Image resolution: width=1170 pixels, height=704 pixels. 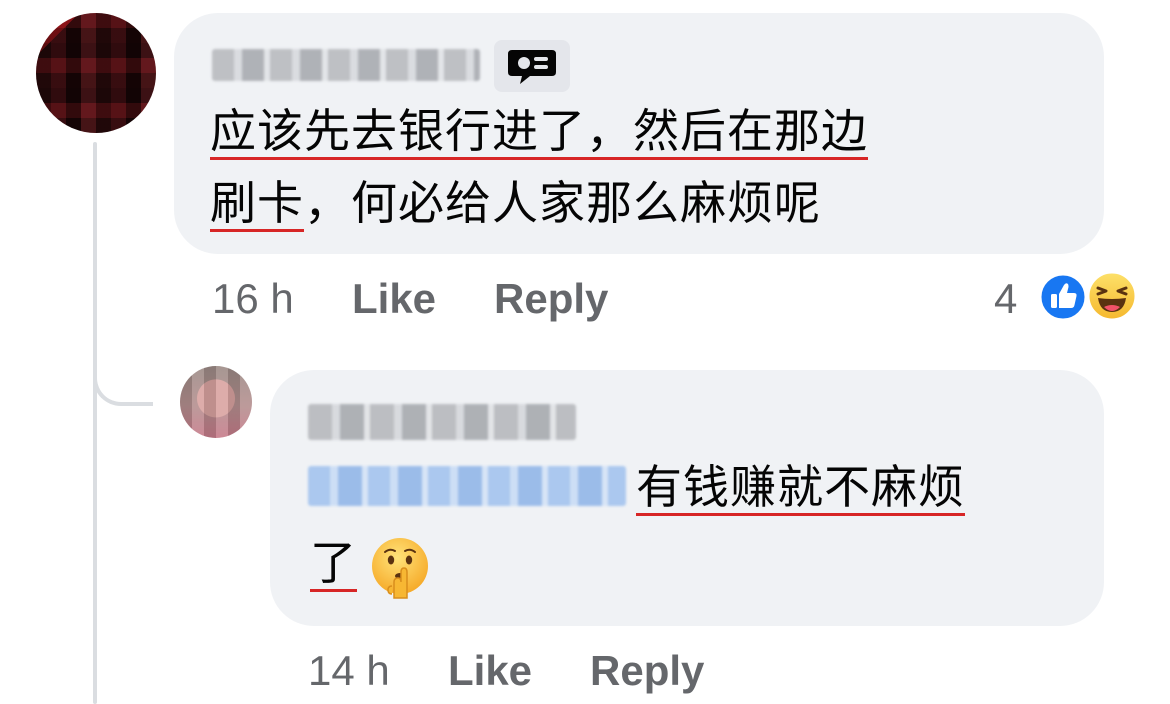 I want to click on comment-text-line: 有钱赚就不麻烦, so click(x=800, y=487).